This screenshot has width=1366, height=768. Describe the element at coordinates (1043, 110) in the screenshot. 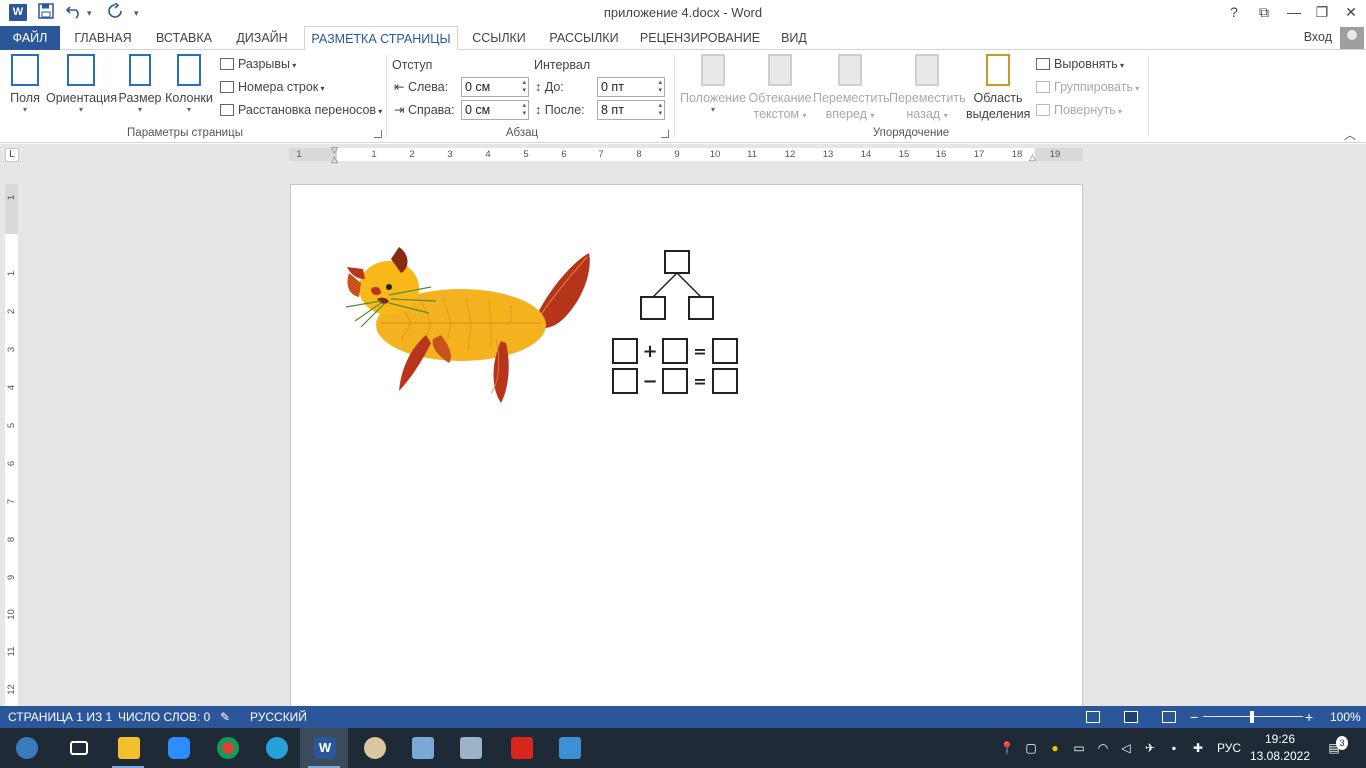

I see `rotate-icon` at that location.